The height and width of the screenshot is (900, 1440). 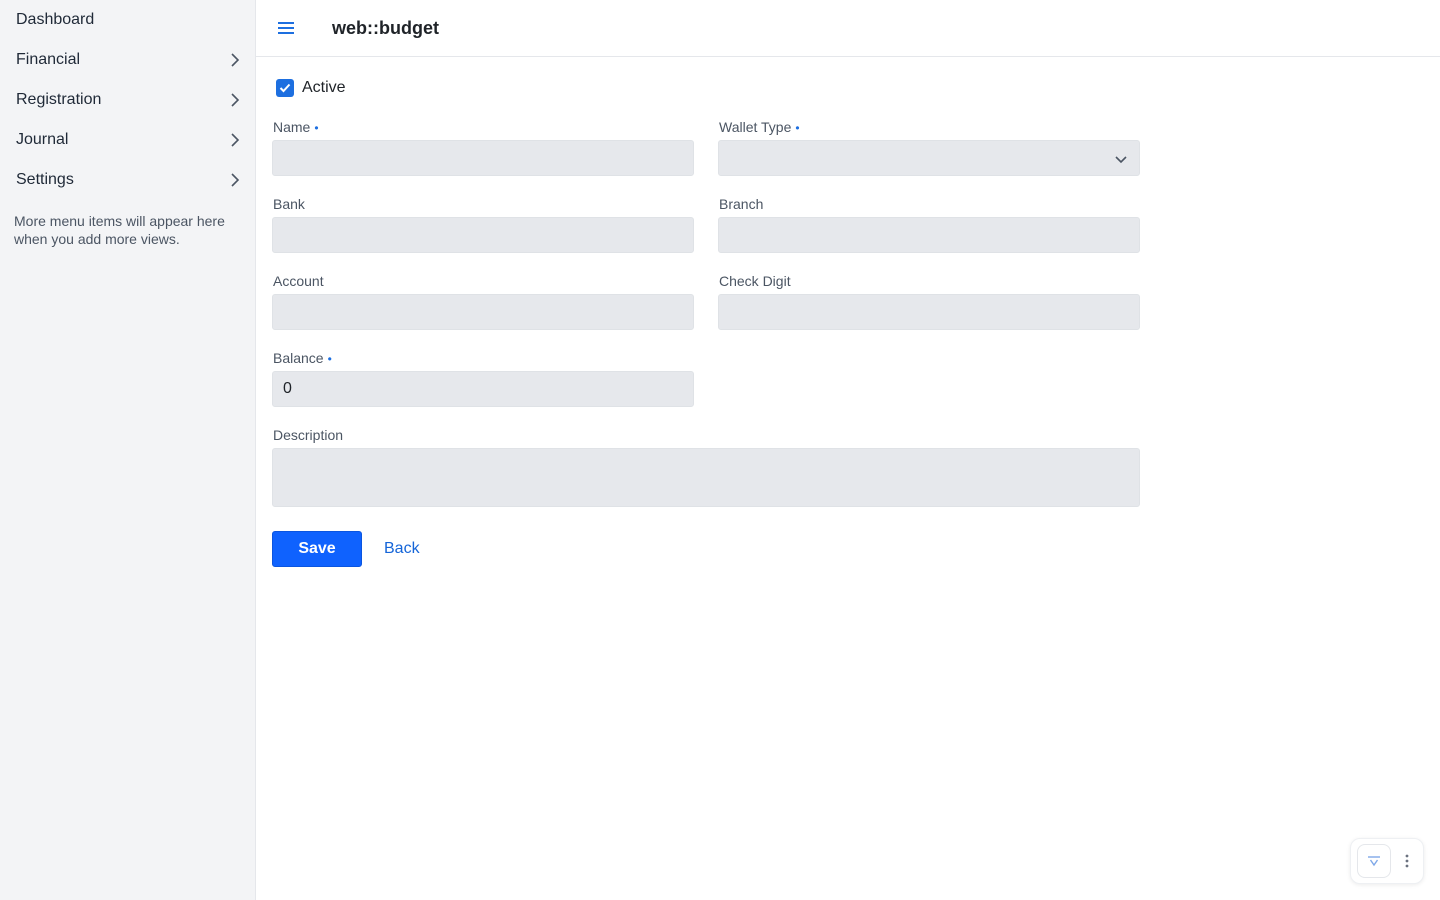 I want to click on hamburger-icon, so click(x=286, y=28).